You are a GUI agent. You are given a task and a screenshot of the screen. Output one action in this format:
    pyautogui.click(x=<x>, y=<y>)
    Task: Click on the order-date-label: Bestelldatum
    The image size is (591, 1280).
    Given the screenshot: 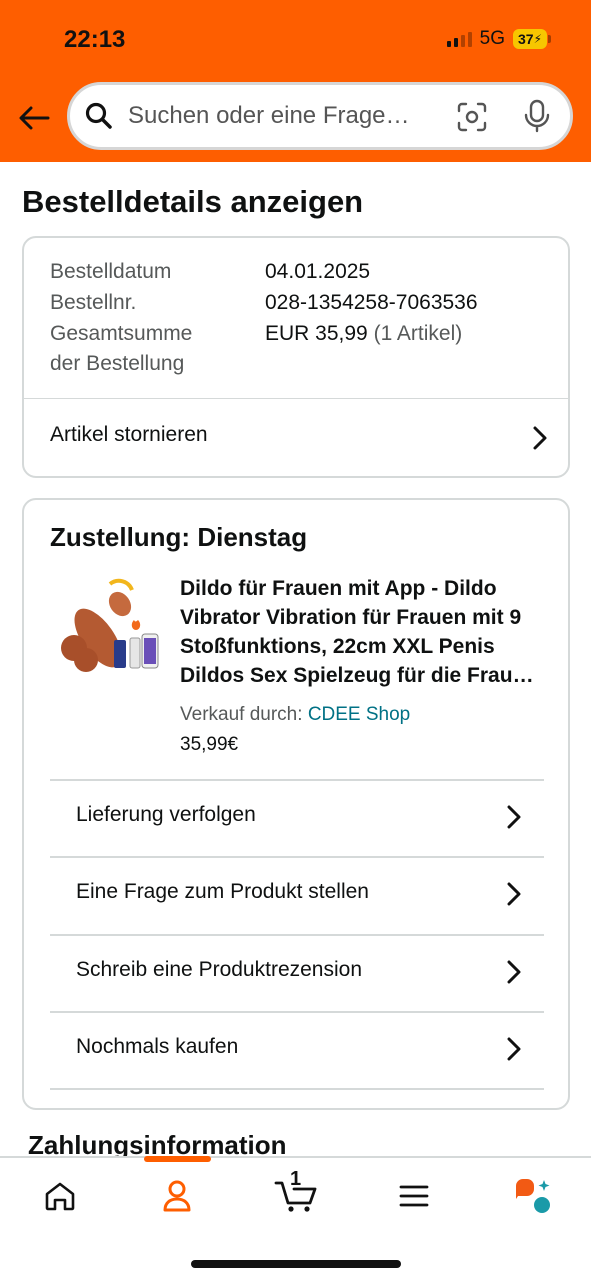 What is the action you would take?
    pyautogui.click(x=111, y=271)
    